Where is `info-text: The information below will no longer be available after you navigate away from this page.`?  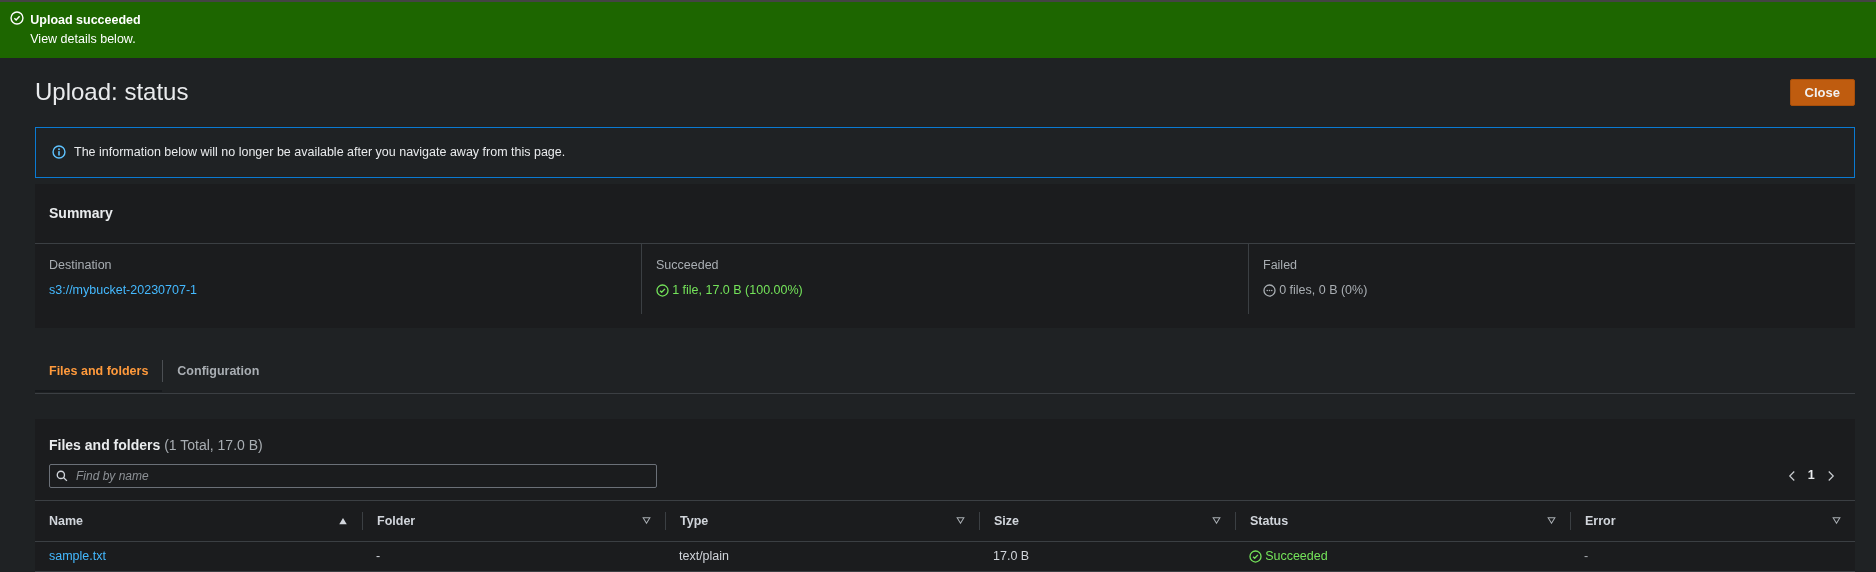 info-text: The information below will no longer be available after you navigate away from this page. is located at coordinates (320, 152).